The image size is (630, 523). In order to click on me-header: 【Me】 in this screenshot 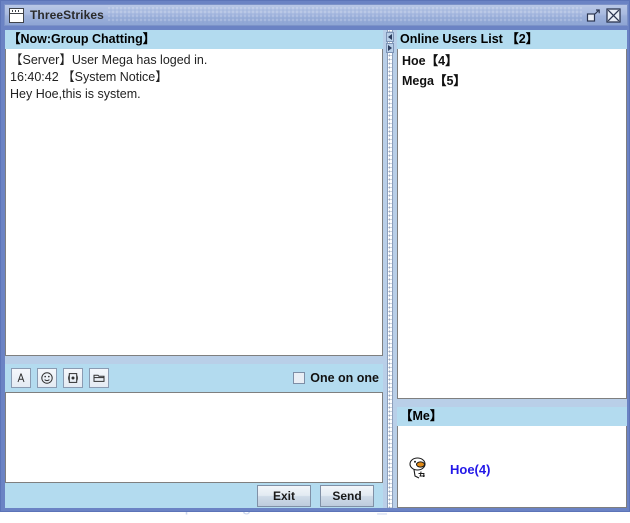, I will do `click(512, 416)`.